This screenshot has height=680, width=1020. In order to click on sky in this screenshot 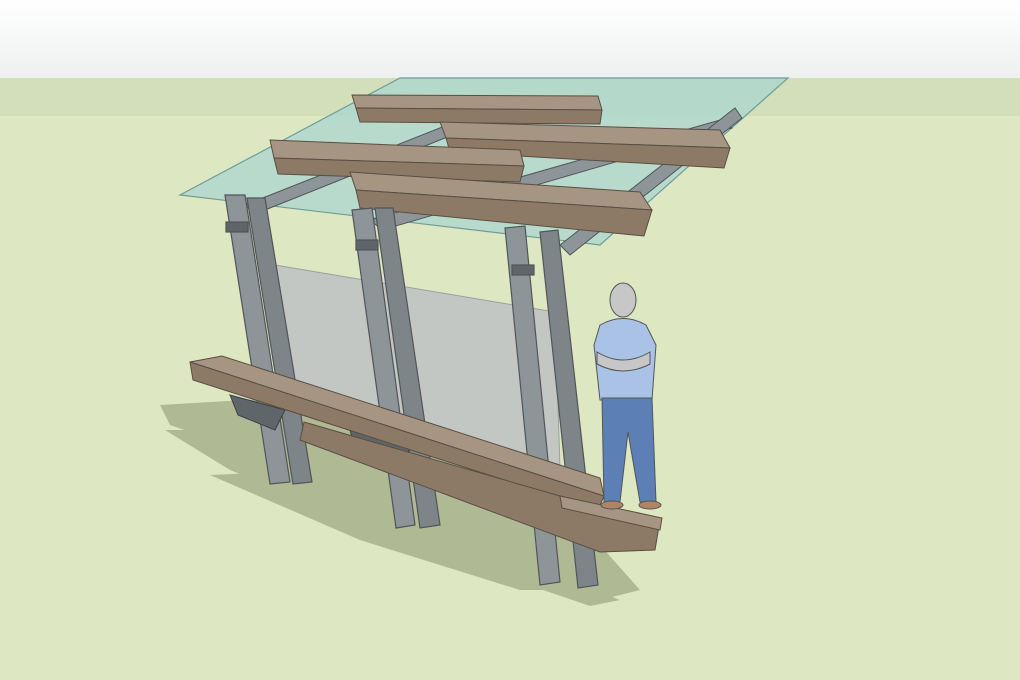, I will do `click(510, 40)`.